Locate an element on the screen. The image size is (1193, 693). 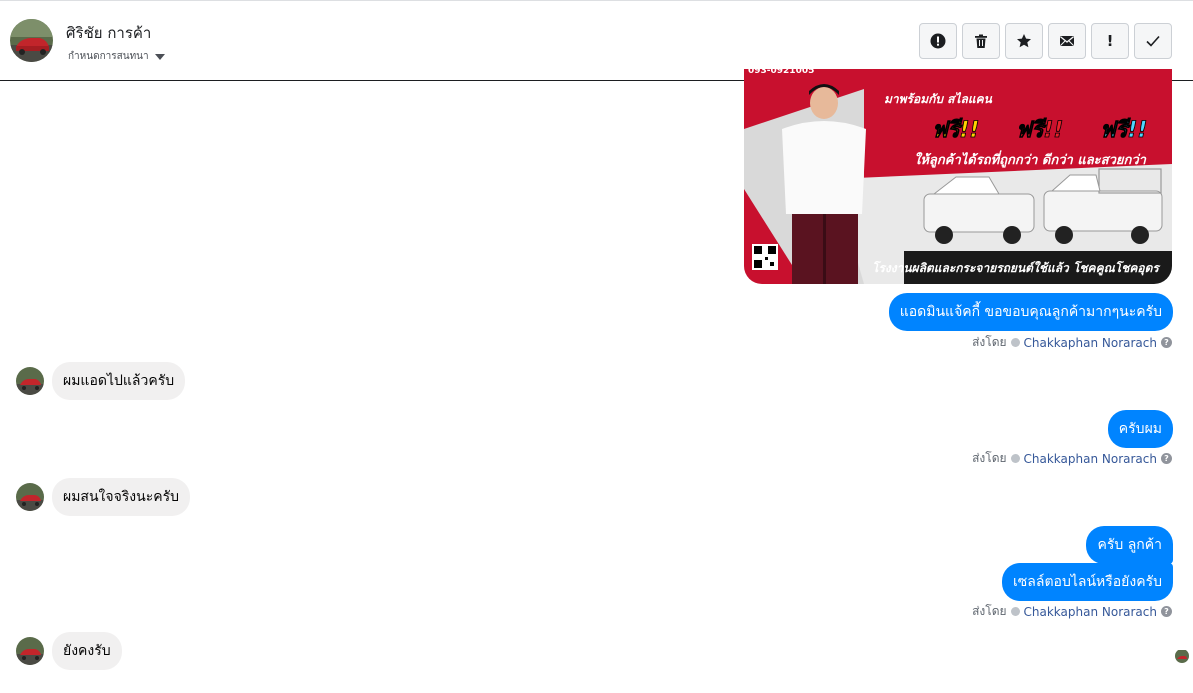
done-button is located at coordinates (1153, 41).